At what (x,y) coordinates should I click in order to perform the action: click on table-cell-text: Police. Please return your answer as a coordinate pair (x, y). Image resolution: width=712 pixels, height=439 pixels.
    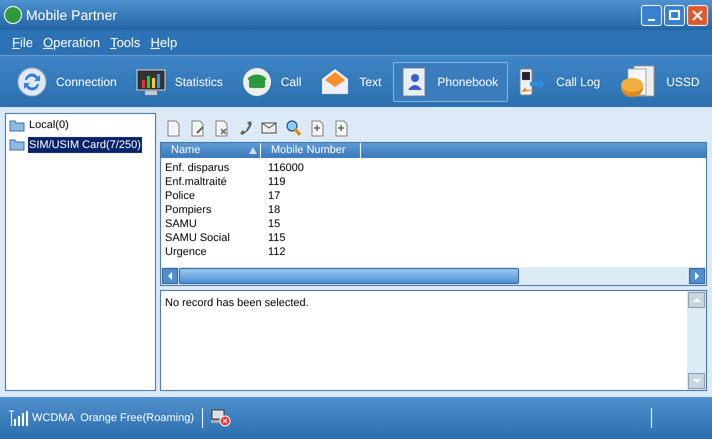
    Looking at the image, I should click on (180, 196).